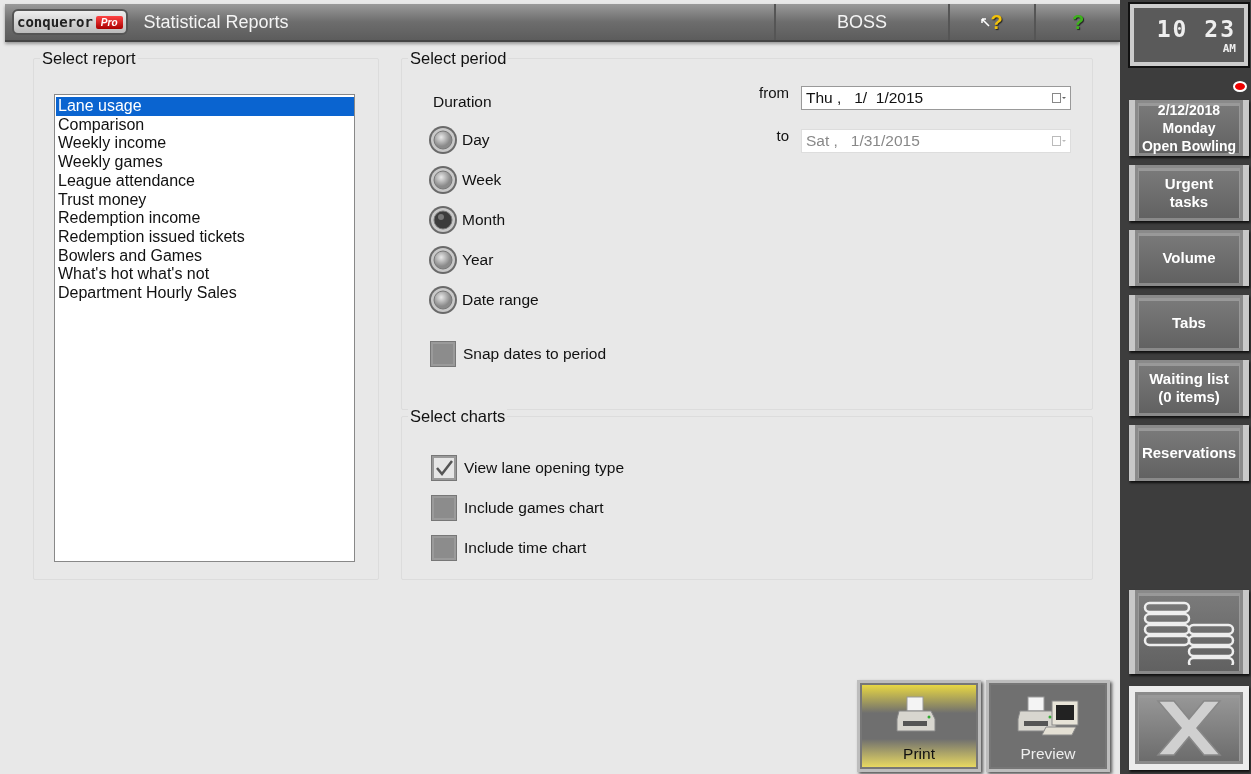 The image size is (1251, 774). I want to click on user-name: BOSS, so click(862, 22).